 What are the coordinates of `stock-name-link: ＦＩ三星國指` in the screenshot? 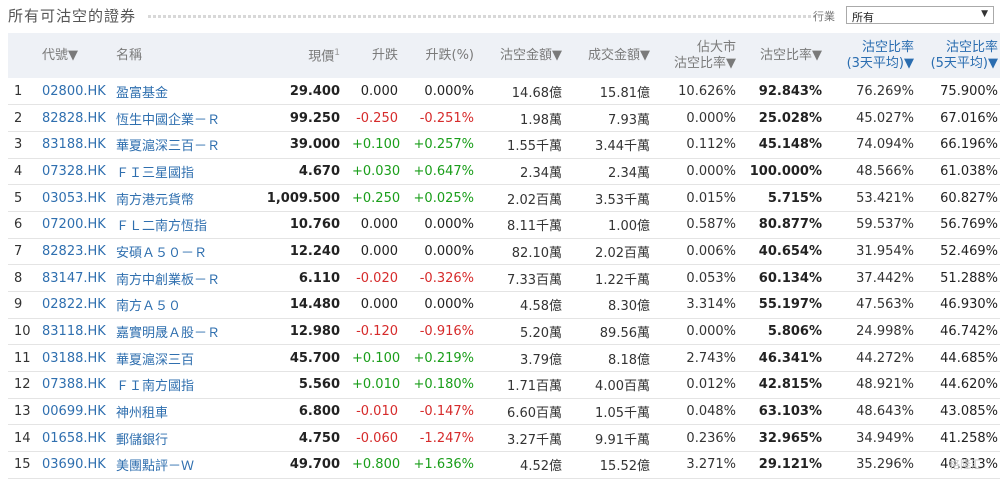 It's located at (185, 171).